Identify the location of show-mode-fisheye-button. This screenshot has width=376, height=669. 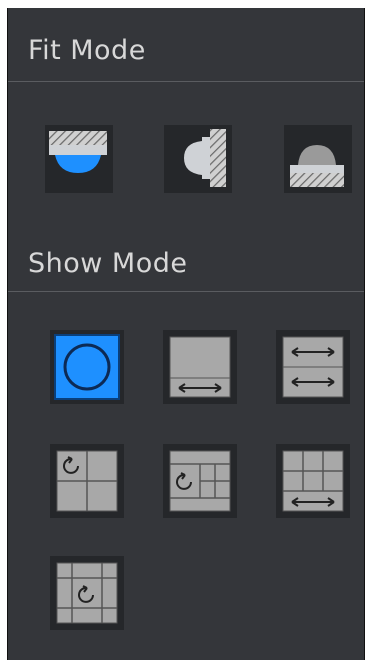
(87, 367).